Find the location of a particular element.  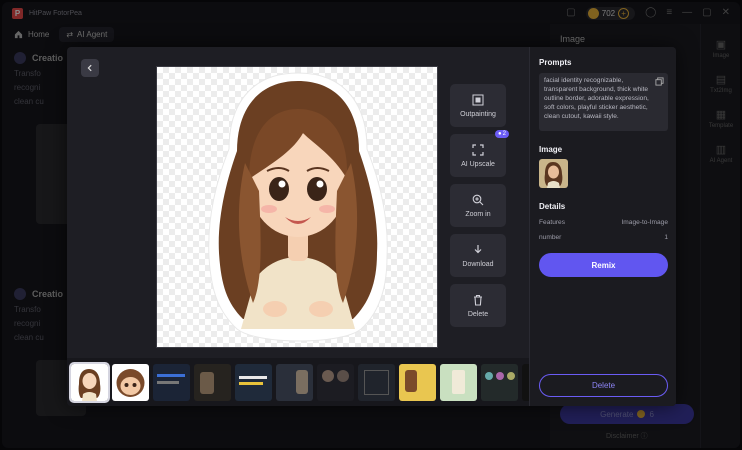

ai-upscale-button: ● 2 AI Upscale is located at coordinates (479, 153).